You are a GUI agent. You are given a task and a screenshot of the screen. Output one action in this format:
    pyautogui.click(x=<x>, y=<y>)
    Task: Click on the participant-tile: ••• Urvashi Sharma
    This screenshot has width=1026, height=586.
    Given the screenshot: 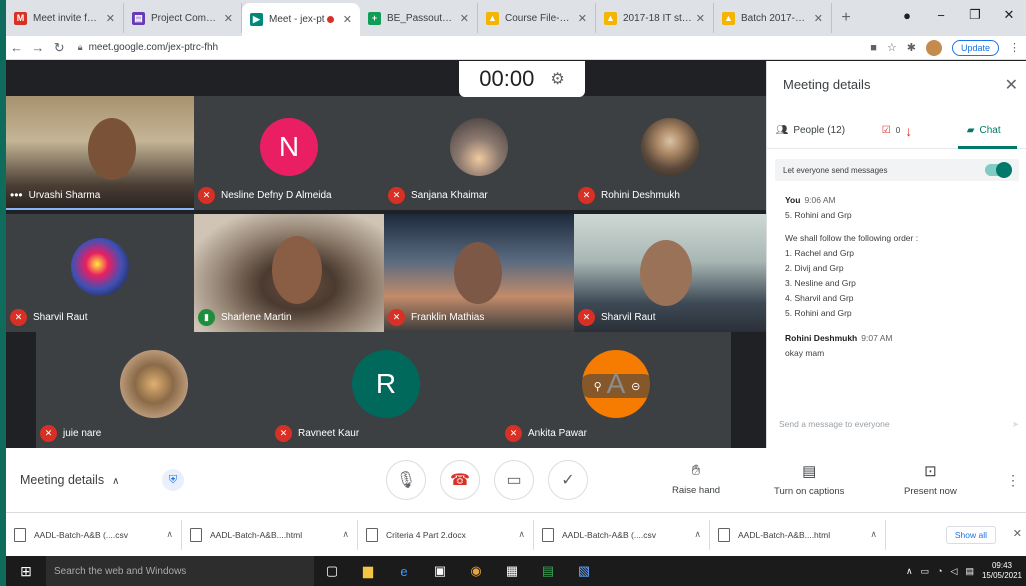 What is the action you would take?
    pyautogui.click(x=100, y=153)
    